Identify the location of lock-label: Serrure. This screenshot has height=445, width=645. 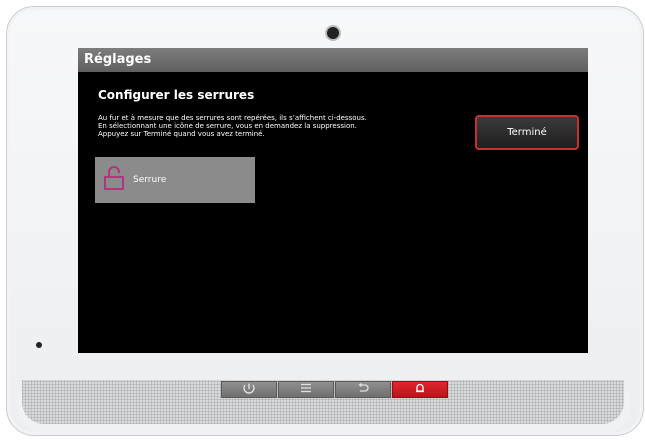
(150, 180).